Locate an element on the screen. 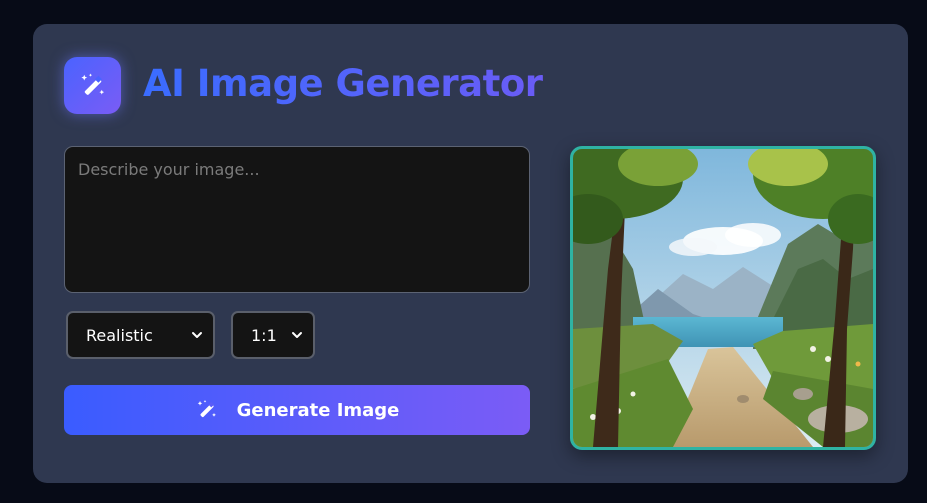 Image resolution: width=927 pixels, height=503 pixels. prompt-input is located at coordinates (297, 219).